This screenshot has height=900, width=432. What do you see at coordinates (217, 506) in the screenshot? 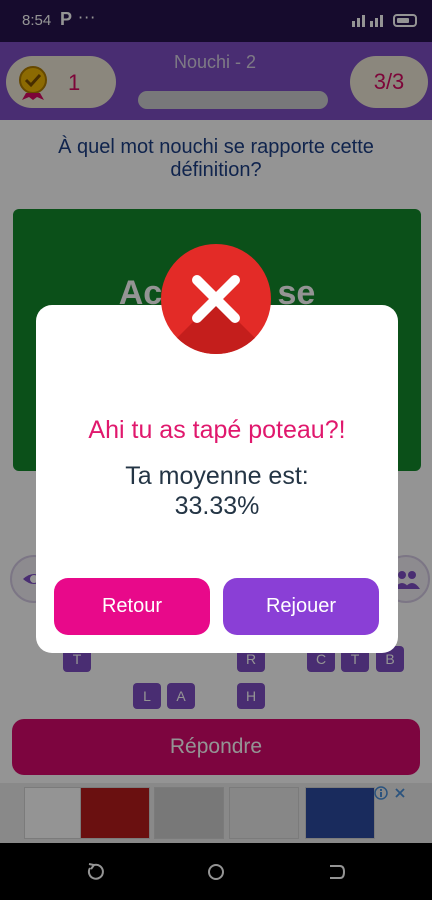
I see `average-value: 33.33%` at bounding box center [217, 506].